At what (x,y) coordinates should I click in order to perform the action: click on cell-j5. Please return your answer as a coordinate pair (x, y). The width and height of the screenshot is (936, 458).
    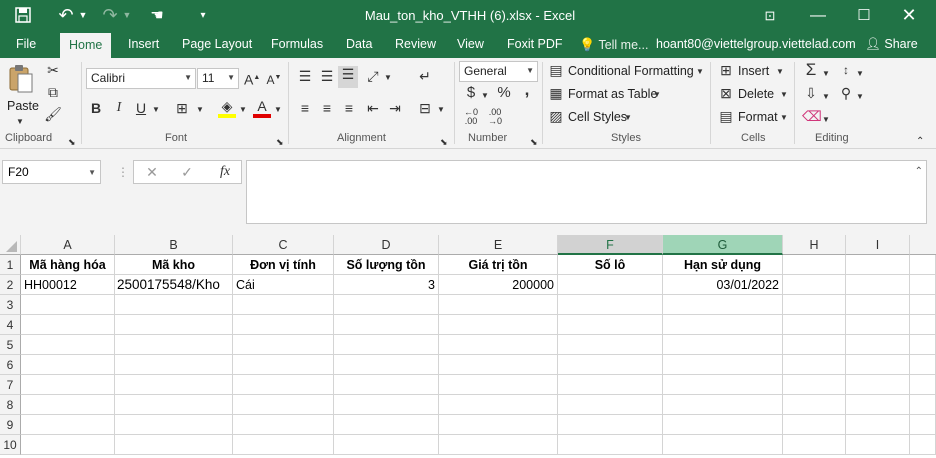
    Looking at the image, I should click on (923, 345).